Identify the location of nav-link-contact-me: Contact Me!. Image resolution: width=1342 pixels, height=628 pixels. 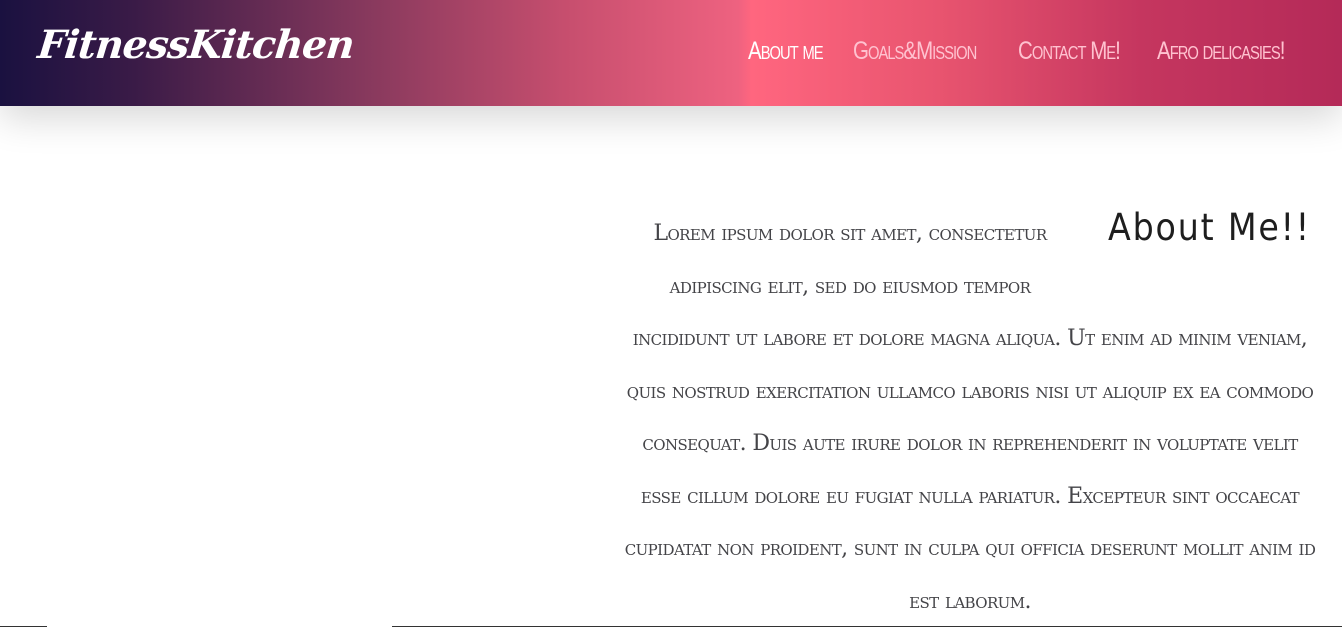
(1069, 51).